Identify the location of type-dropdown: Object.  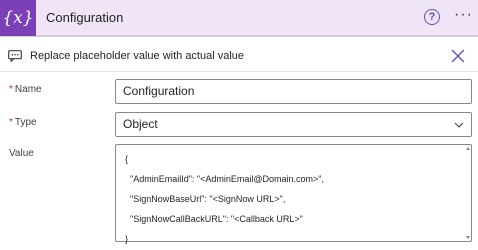
(293, 124).